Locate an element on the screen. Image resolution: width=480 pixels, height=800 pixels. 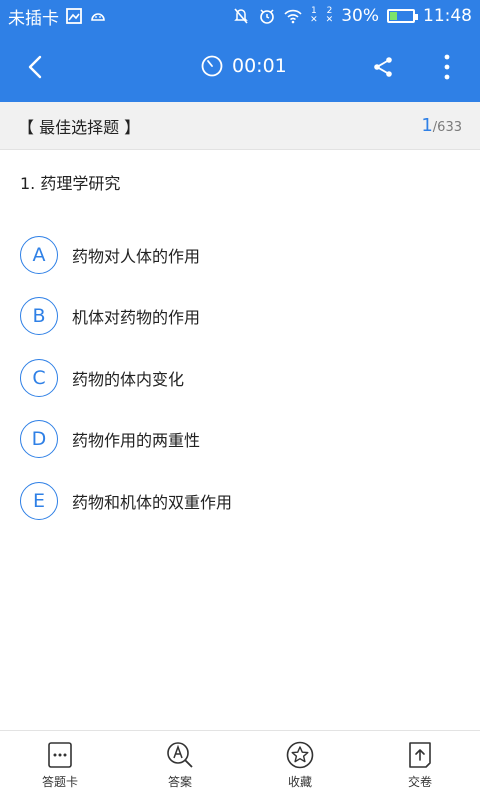
star-icon is located at coordinates (300, 755).